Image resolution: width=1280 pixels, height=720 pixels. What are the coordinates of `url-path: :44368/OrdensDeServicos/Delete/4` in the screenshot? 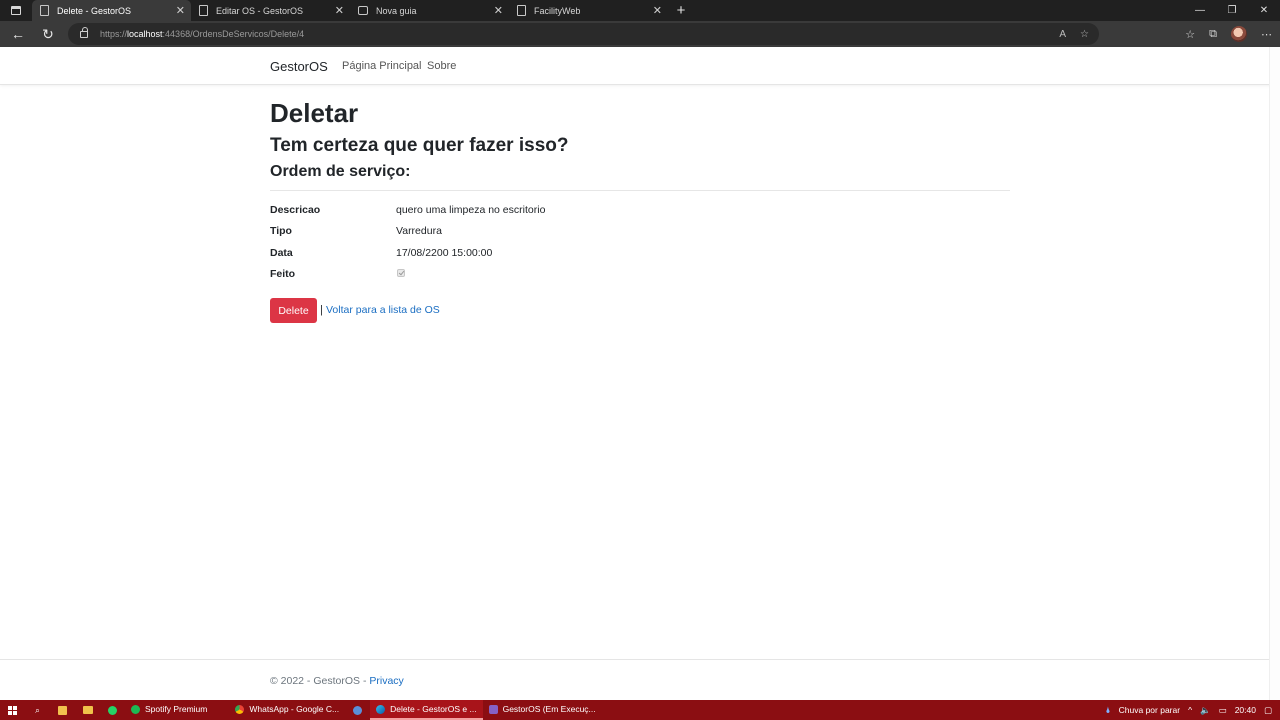 It's located at (233, 34).